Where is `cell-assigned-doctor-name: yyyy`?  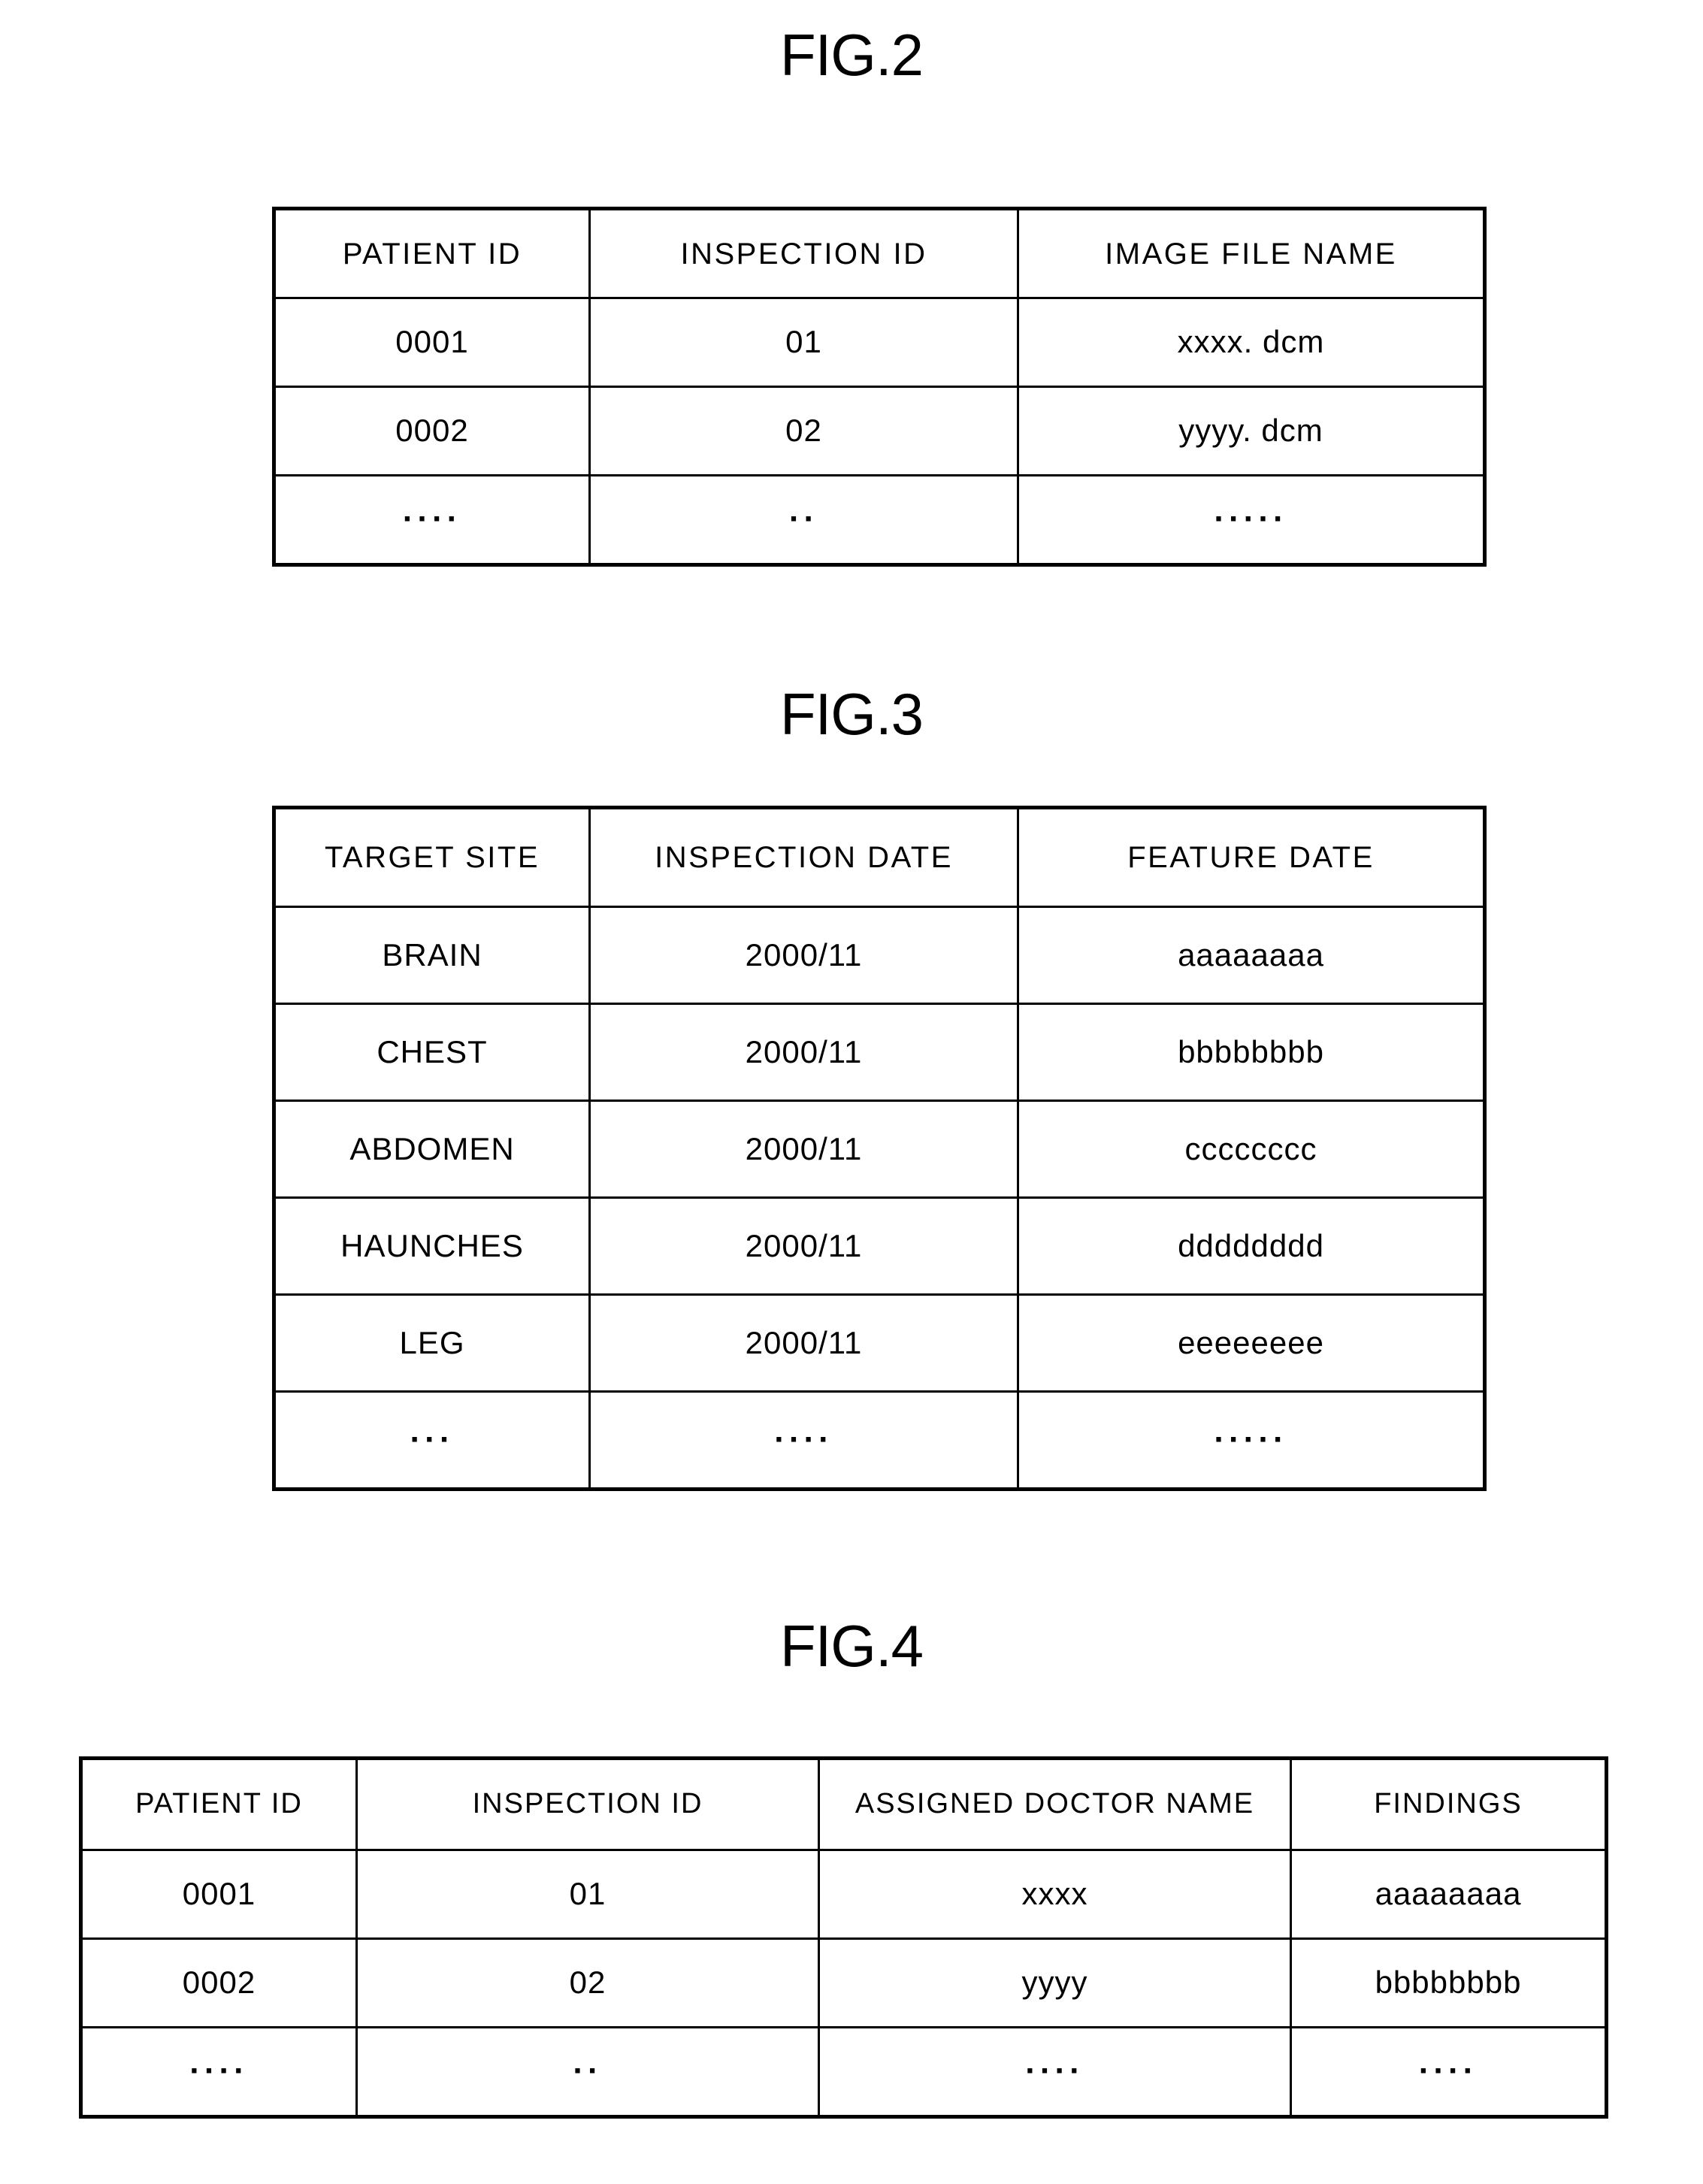
cell-assigned-doctor-name: yyyy is located at coordinates (1055, 1982).